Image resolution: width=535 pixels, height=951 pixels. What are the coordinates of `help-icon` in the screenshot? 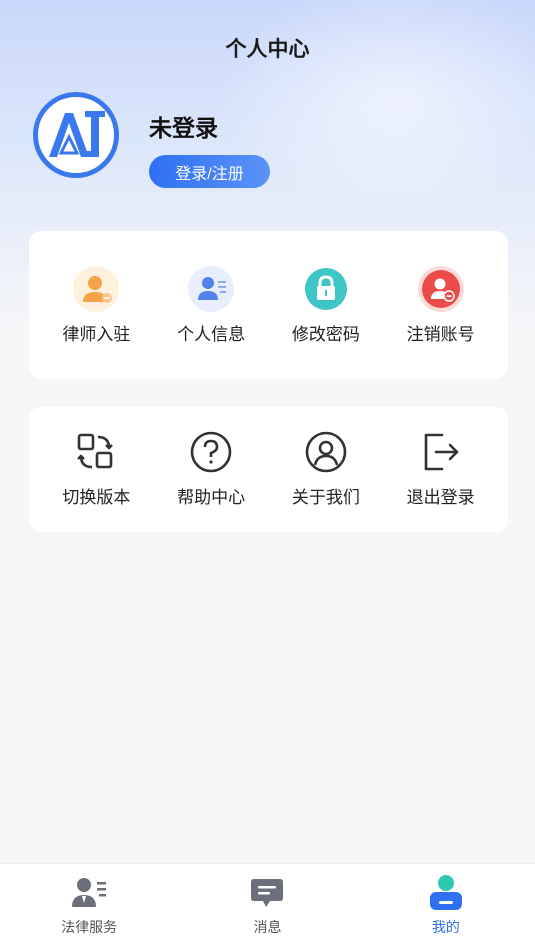 It's located at (211, 452).